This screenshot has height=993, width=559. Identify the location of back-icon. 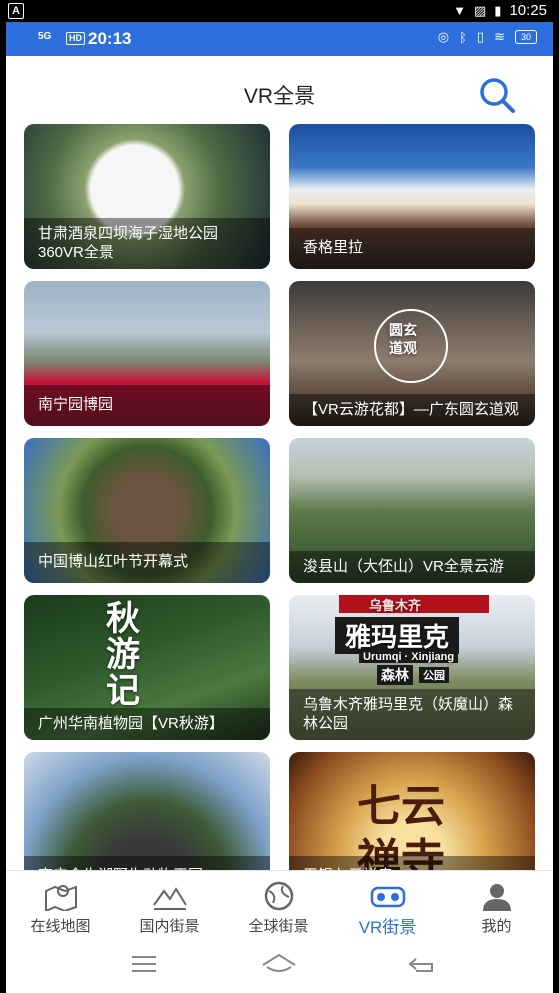
(420, 965).